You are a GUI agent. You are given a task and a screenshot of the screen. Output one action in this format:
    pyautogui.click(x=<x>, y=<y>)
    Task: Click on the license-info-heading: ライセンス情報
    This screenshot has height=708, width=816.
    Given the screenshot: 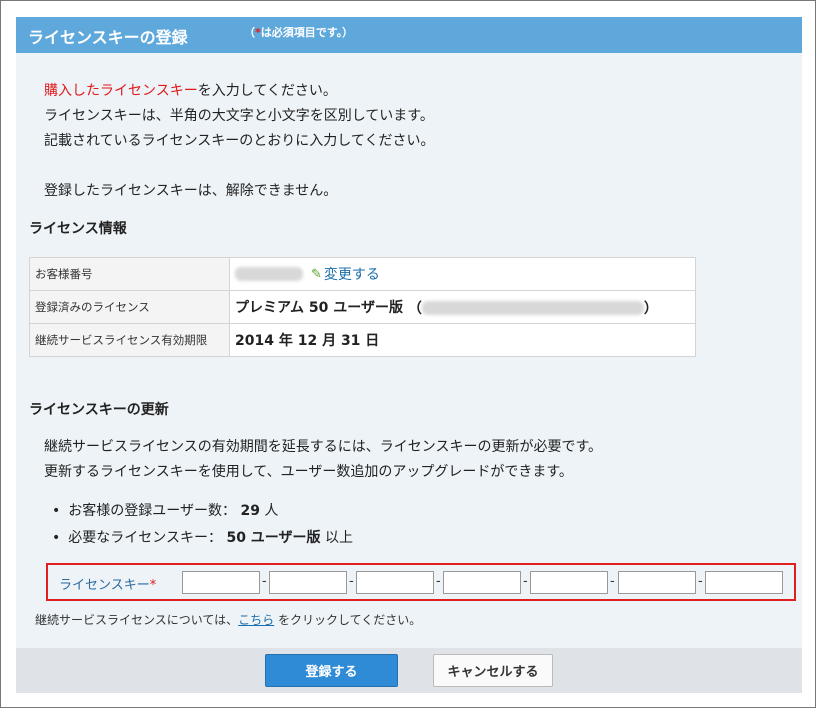 What is the action you would take?
    pyautogui.click(x=78, y=229)
    